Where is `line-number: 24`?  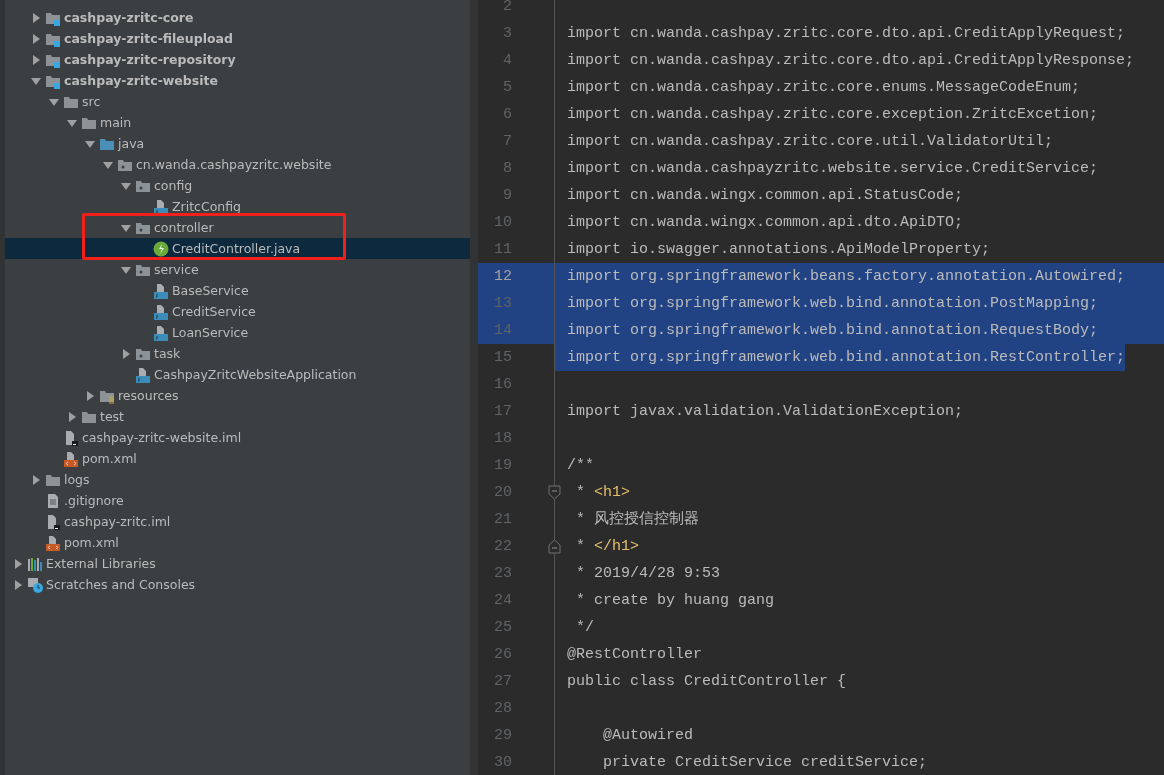
line-number: 24 is located at coordinates (502, 600).